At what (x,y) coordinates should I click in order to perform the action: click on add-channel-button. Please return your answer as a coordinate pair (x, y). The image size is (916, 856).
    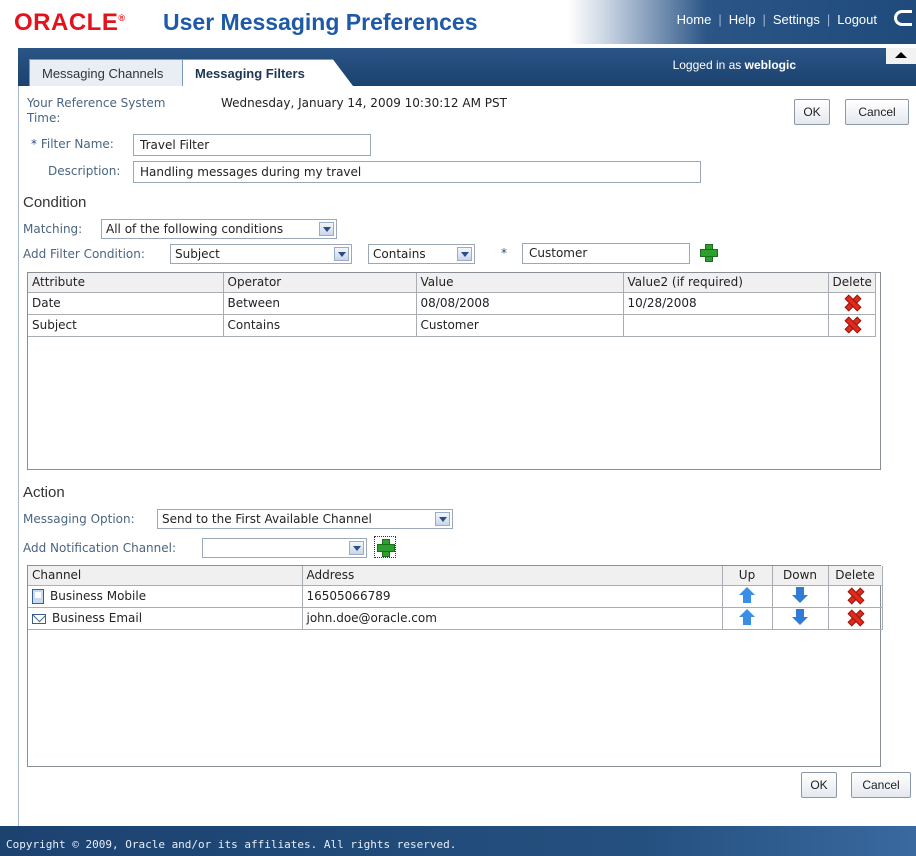
    Looking at the image, I should click on (385, 547).